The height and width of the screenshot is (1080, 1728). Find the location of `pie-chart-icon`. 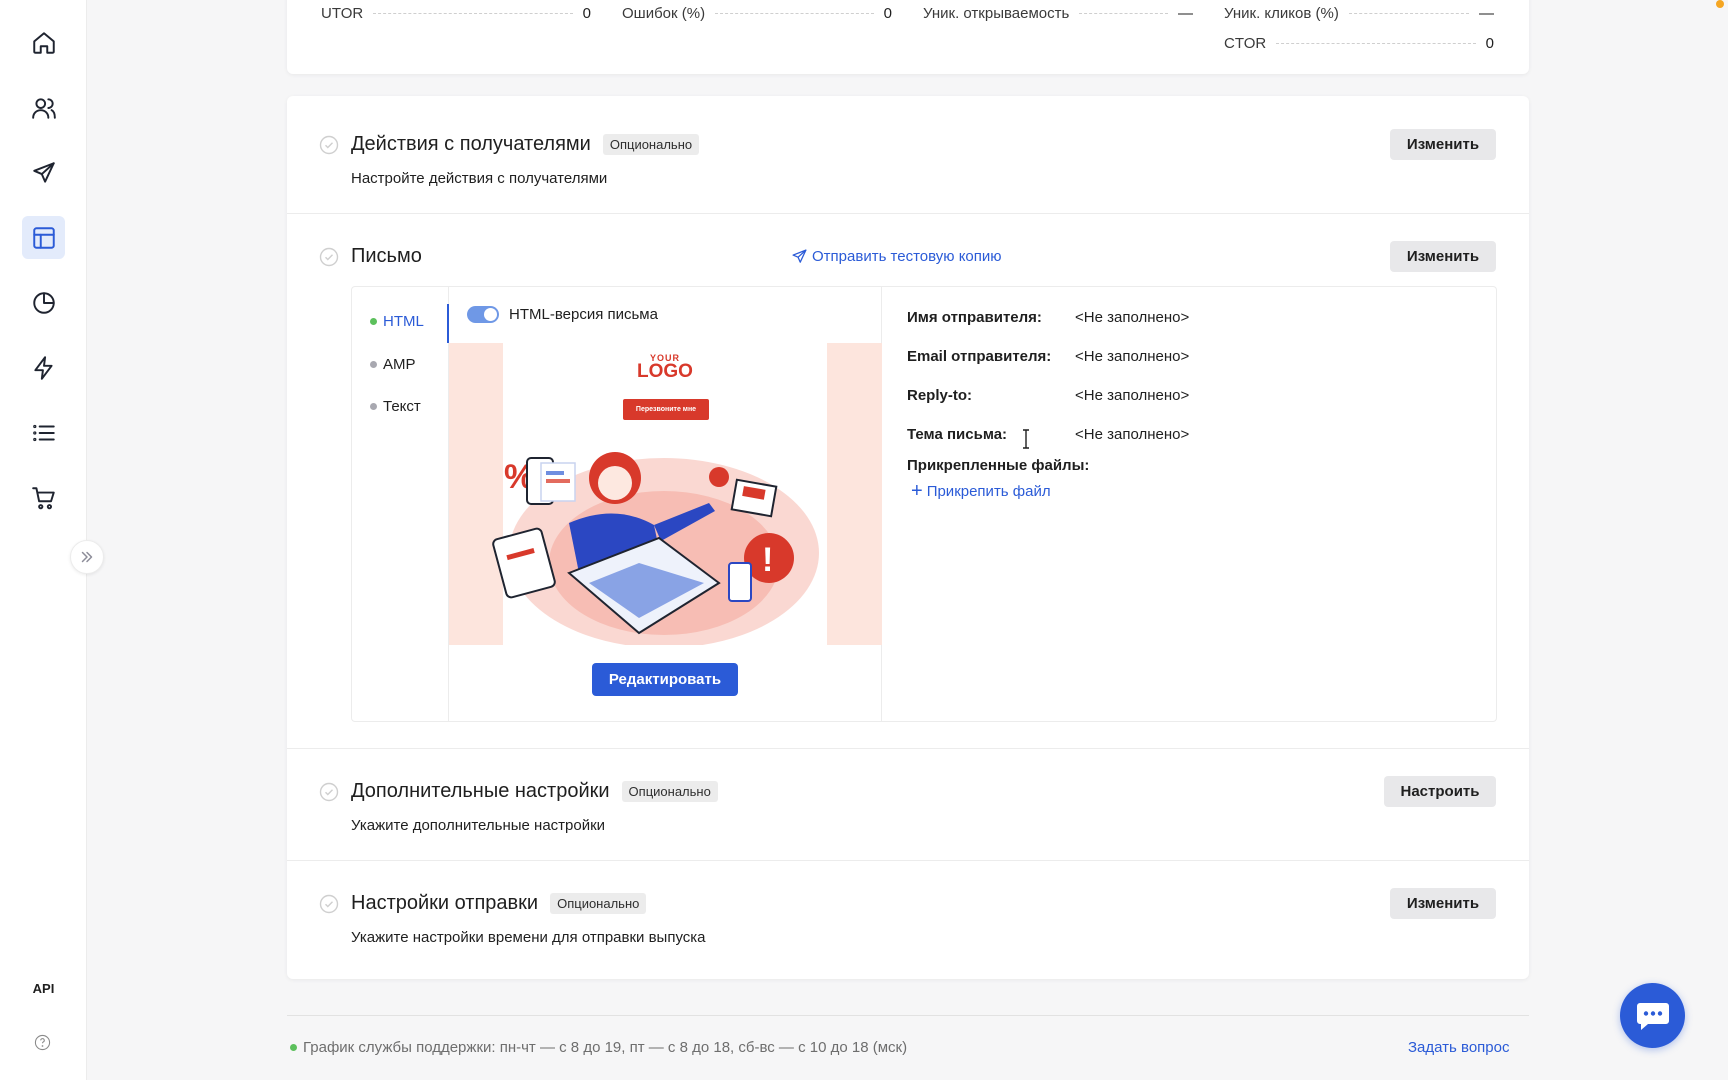

pie-chart-icon is located at coordinates (43, 302).